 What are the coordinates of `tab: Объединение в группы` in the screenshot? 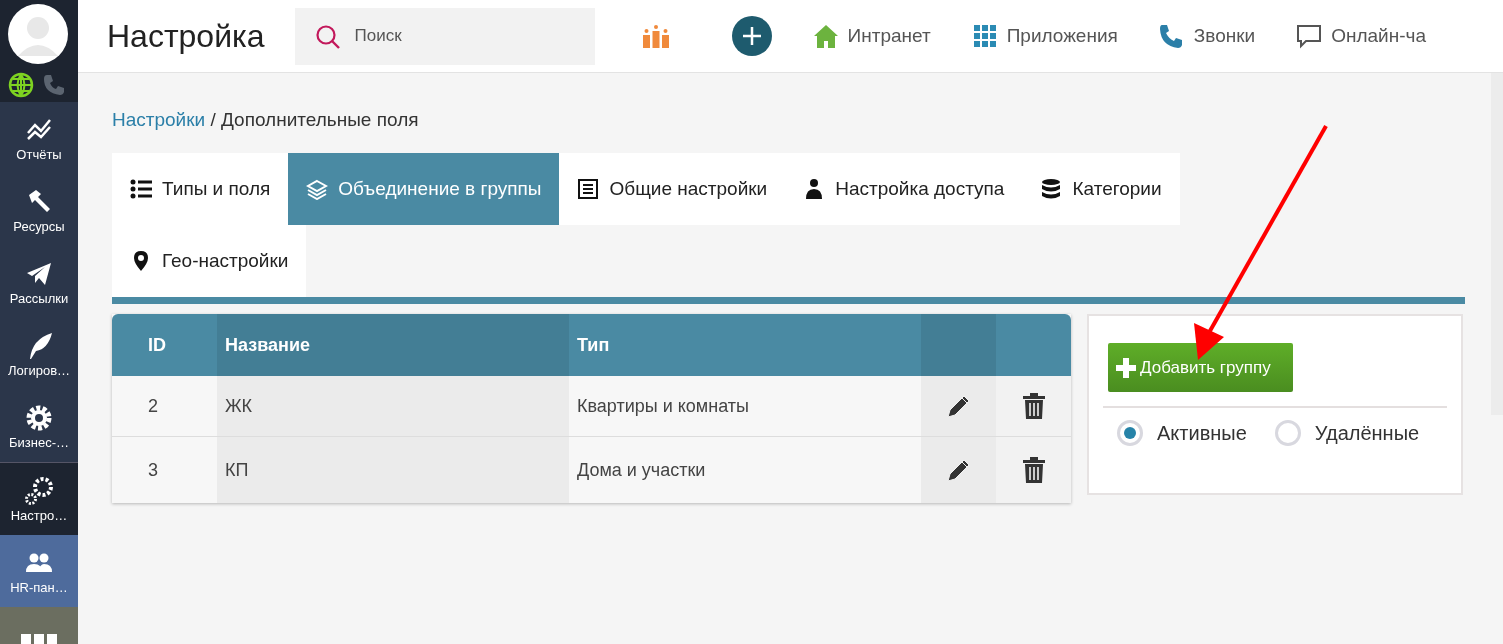 It's located at (424, 189).